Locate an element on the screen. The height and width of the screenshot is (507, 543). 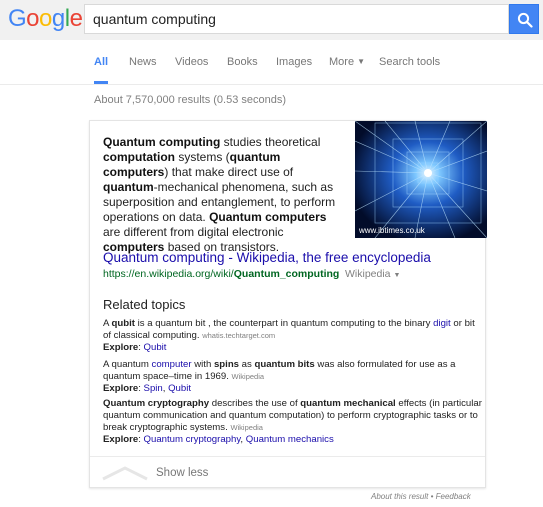
header-bar: Google quantum computing is located at coordinates (271, 20).